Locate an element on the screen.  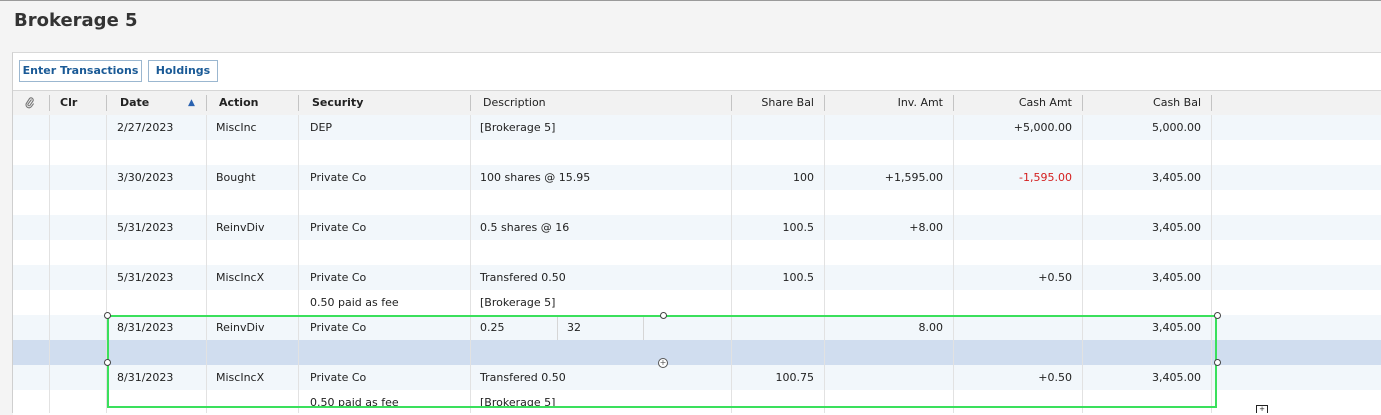
cell-inv-amt: 8.00 is located at coordinates (885, 327).